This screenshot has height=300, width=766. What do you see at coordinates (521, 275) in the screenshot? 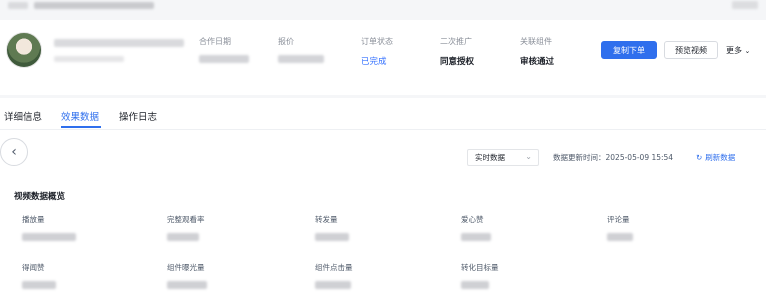
I see `metric-conversion-target: 转化目标量` at bounding box center [521, 275].